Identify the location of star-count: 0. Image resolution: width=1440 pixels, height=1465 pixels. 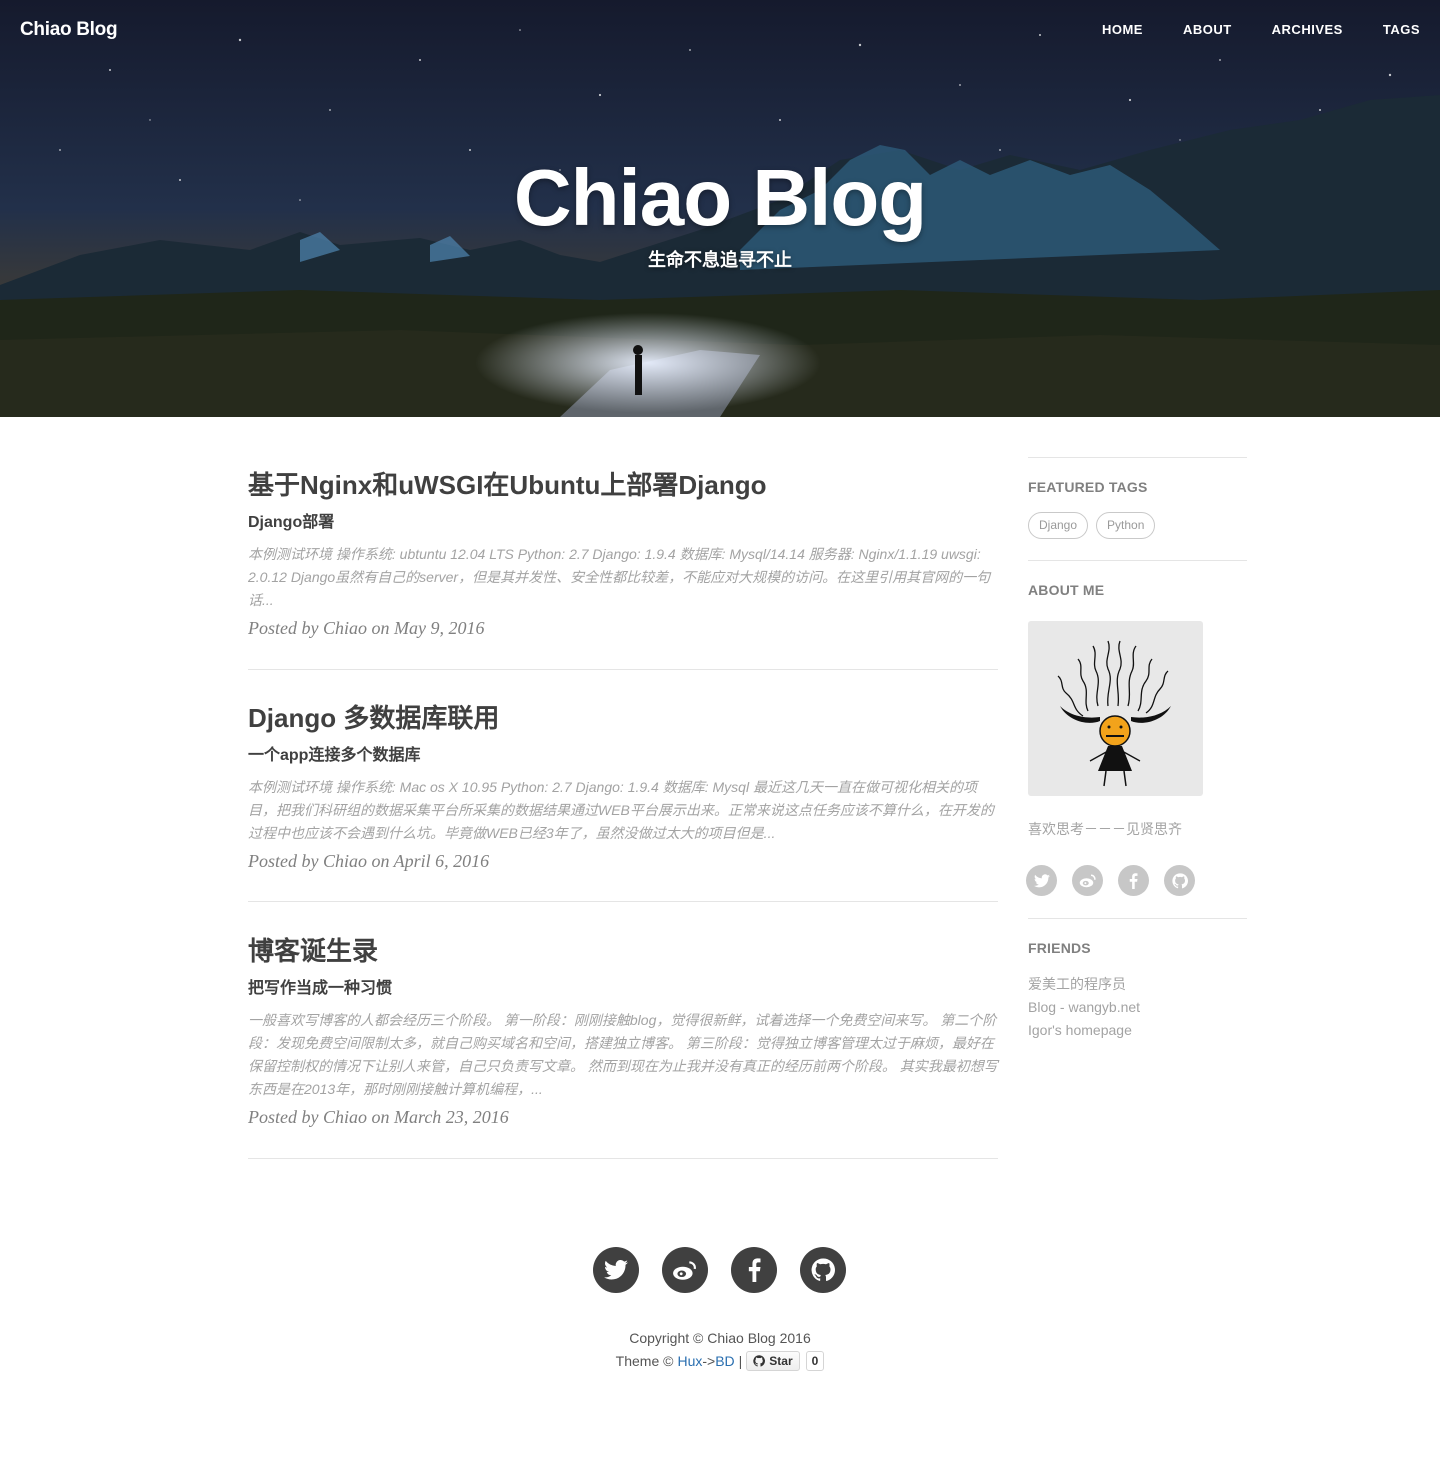
(815, 1361).